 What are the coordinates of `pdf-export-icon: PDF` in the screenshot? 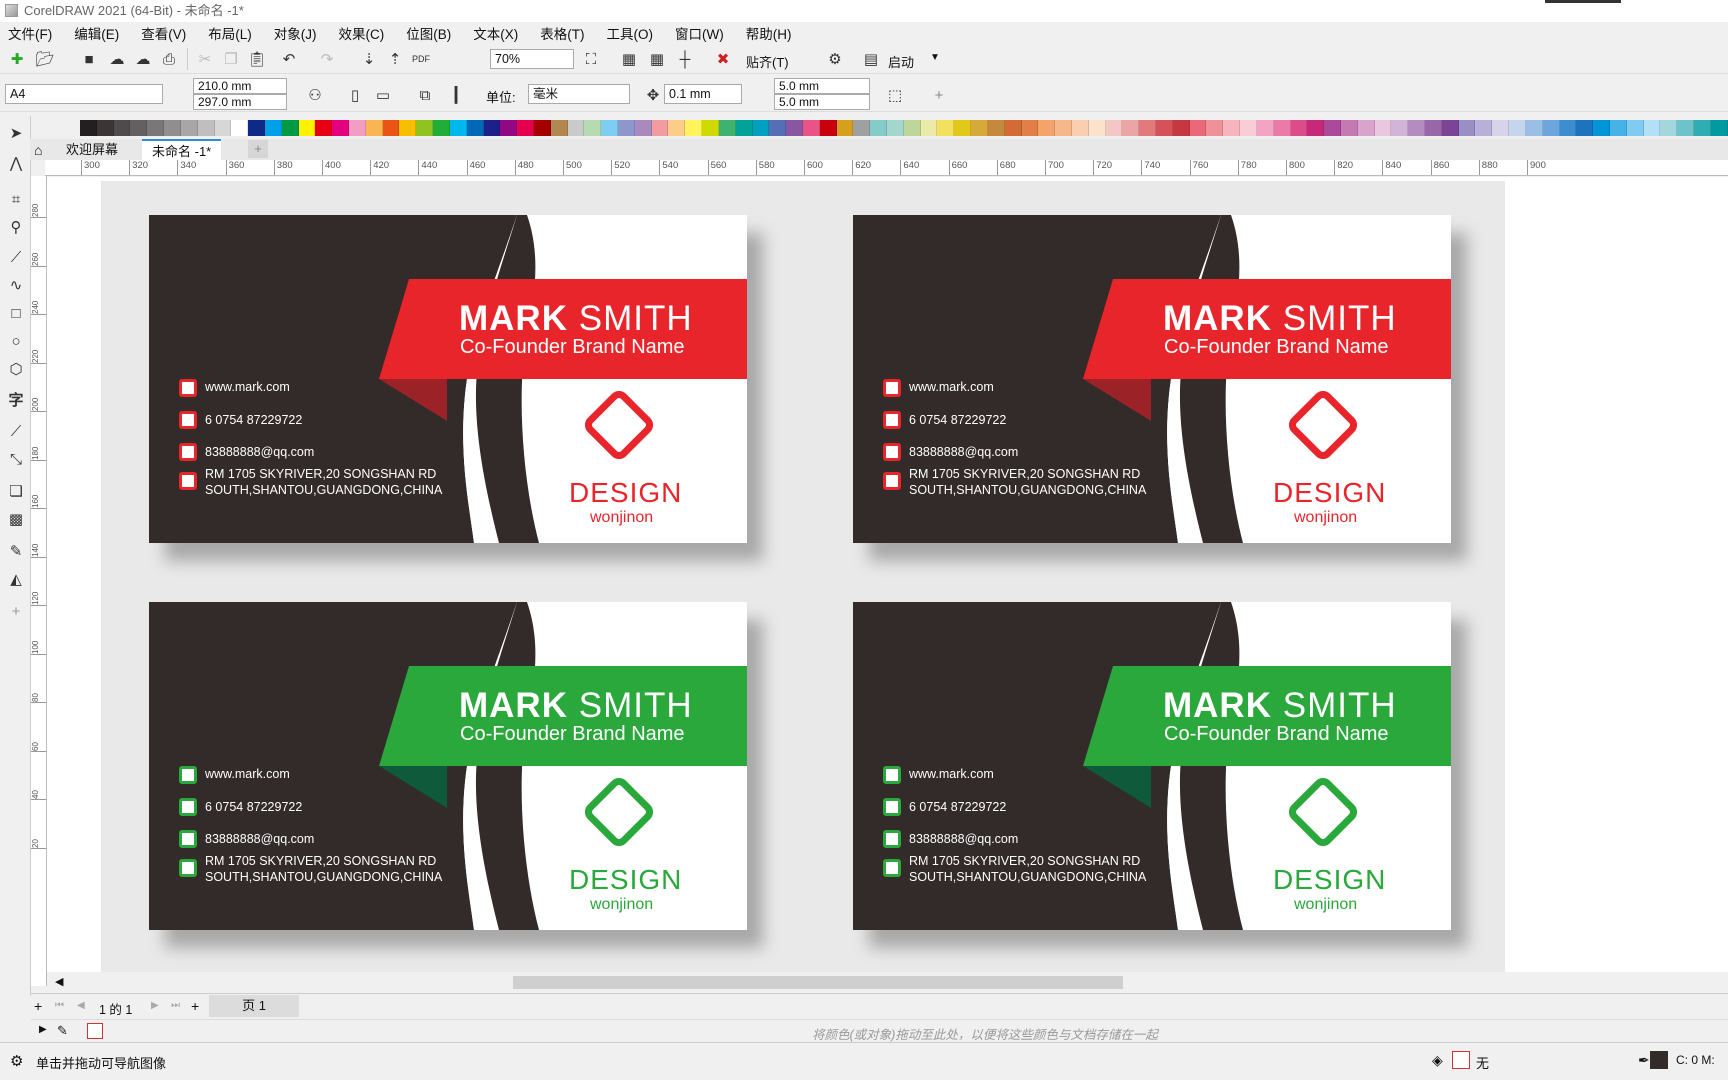 It's located at (421, 59).